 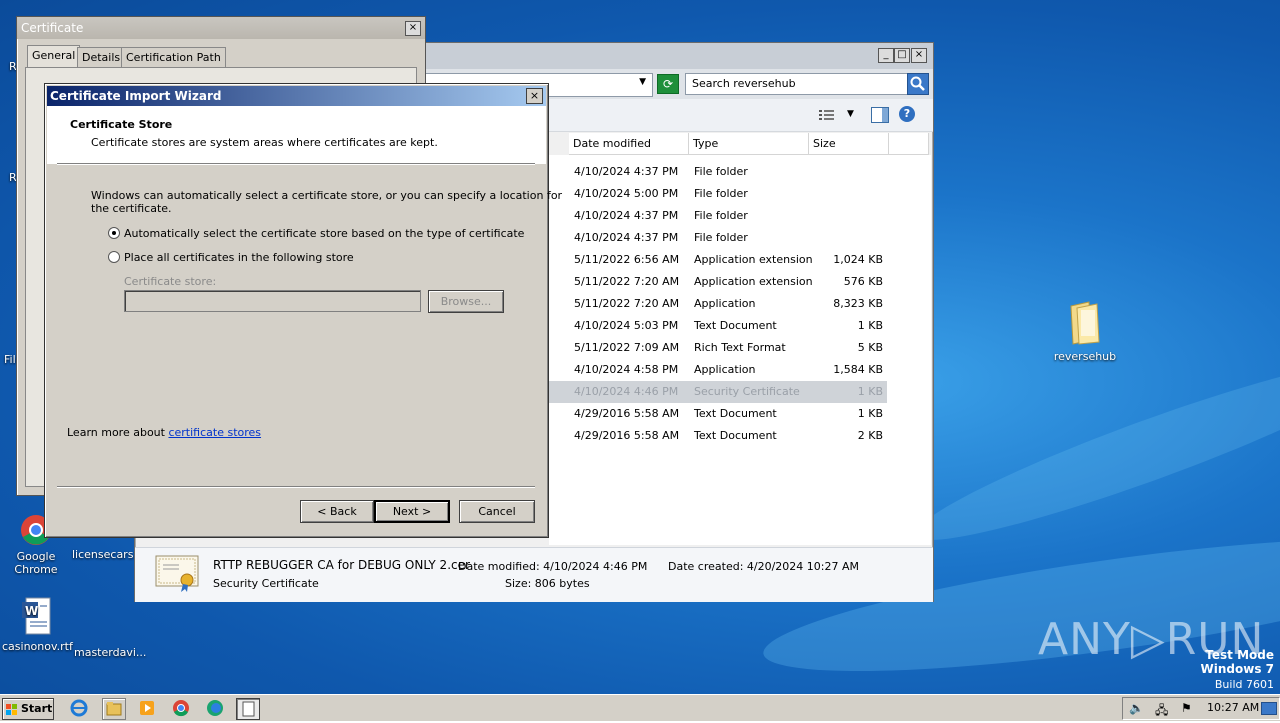 What do you see at coordinates (178, 574) in the screenshot?
I see `certificate-file-icon` at bounding box center [178, 574].